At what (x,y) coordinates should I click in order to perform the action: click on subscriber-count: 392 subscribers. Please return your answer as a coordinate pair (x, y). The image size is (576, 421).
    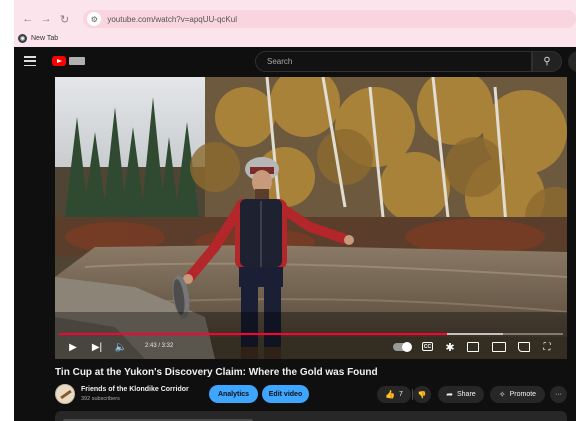
    Looking at the image, I should click on (100, 399).